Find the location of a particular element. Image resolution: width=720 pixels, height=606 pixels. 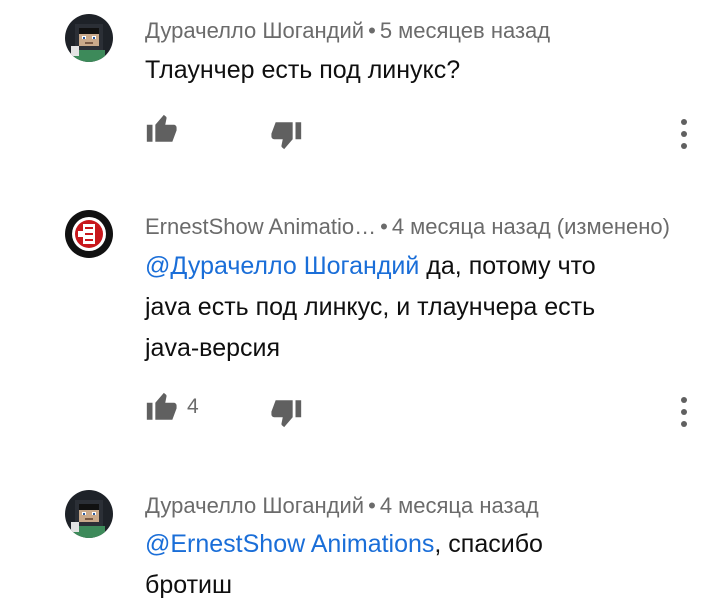

comment-line: Тлаунчер есть под линукс? is located at coordinates (303, 70).